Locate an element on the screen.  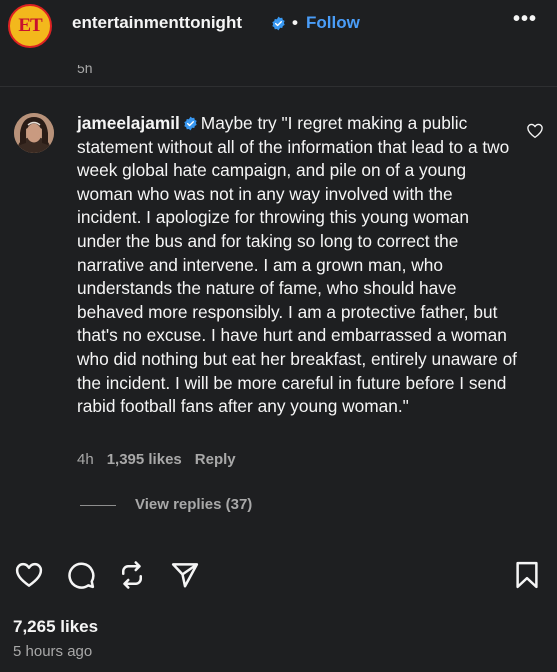
bookmark-icon is located at coordinates (527, 575).